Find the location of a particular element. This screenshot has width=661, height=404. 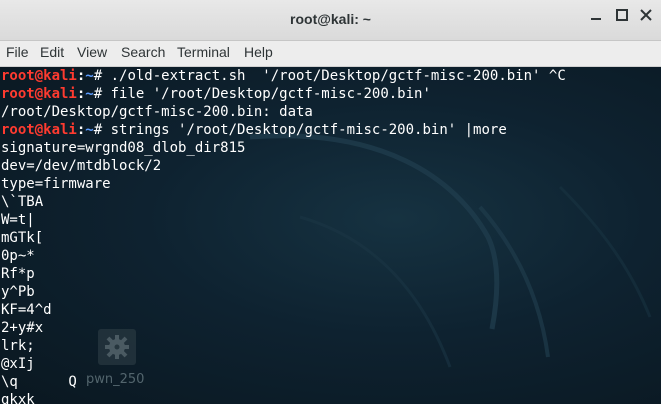

output-line: dev=/dev/mtdblock/2 is located at coordinates (283, 166).